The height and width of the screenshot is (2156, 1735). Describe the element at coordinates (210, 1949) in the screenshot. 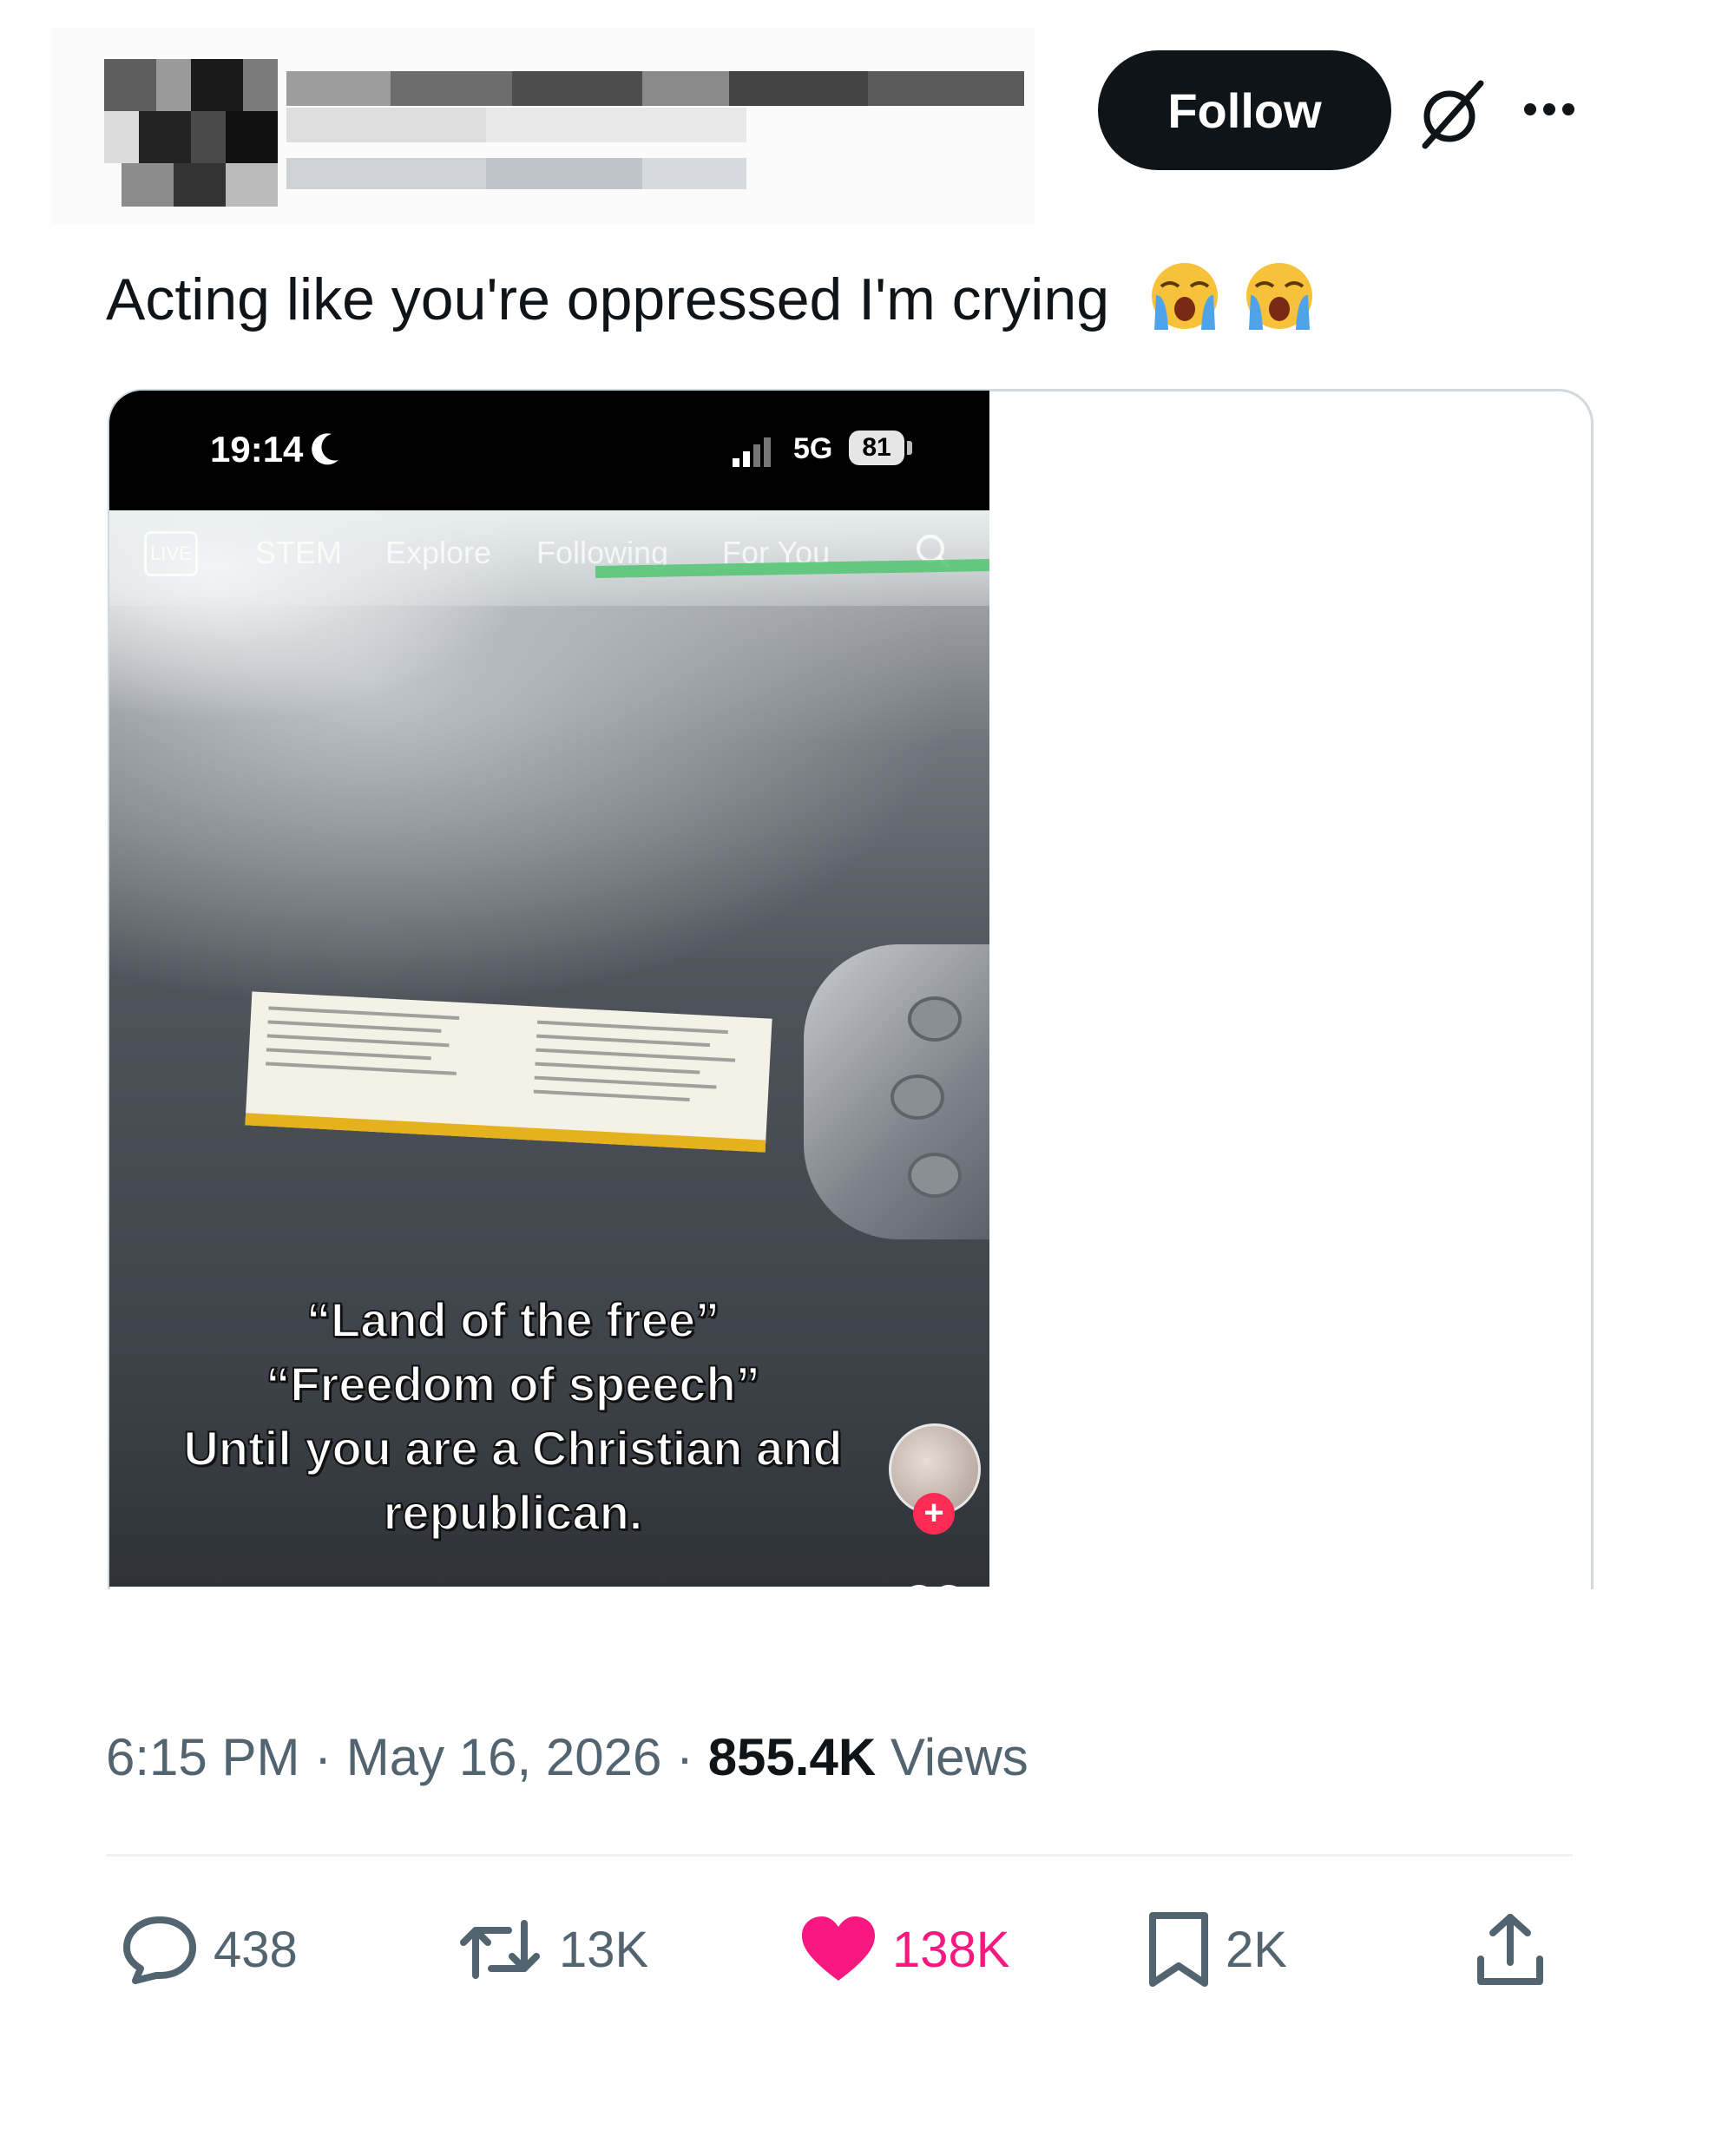

I see `reply-action: 438` at that location.